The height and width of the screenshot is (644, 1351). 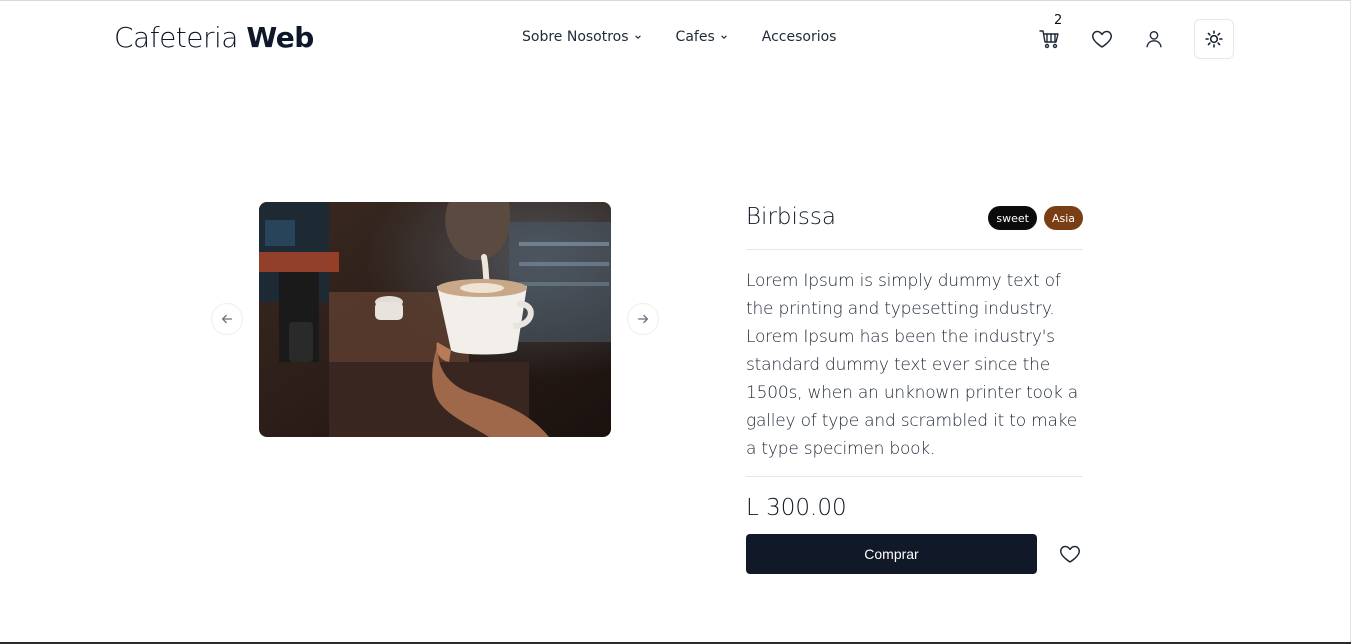 I want to click on account-button, so click(x=1154, y=39).